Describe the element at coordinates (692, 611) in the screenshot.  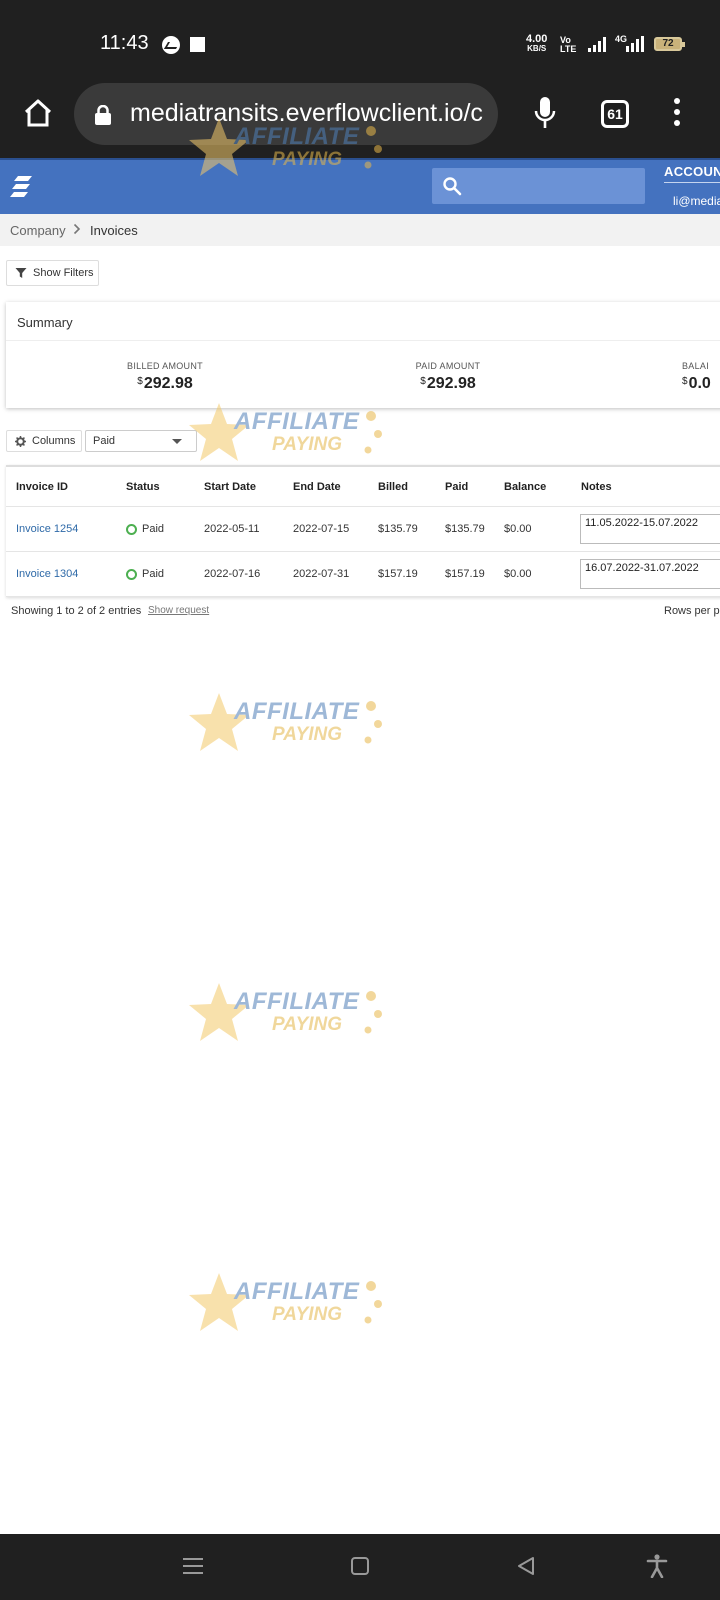
I see `rows-per-page-label: Rows per p` at that location.